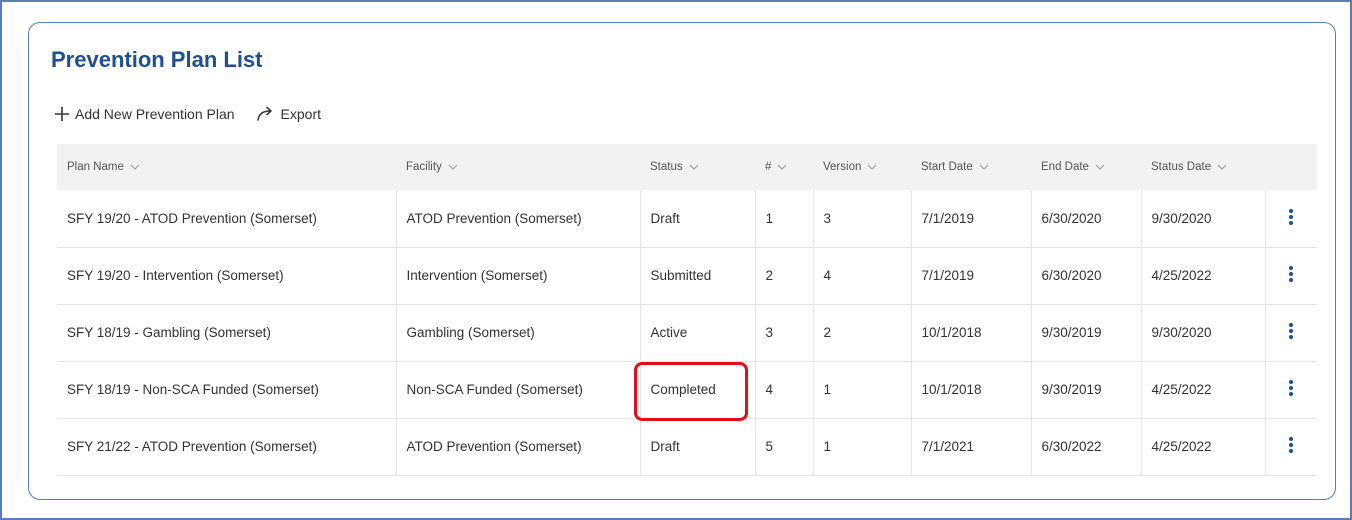  Describe the element at coordinates (698, 333) in the screenshot. I see `cell-status: Active` at that location.